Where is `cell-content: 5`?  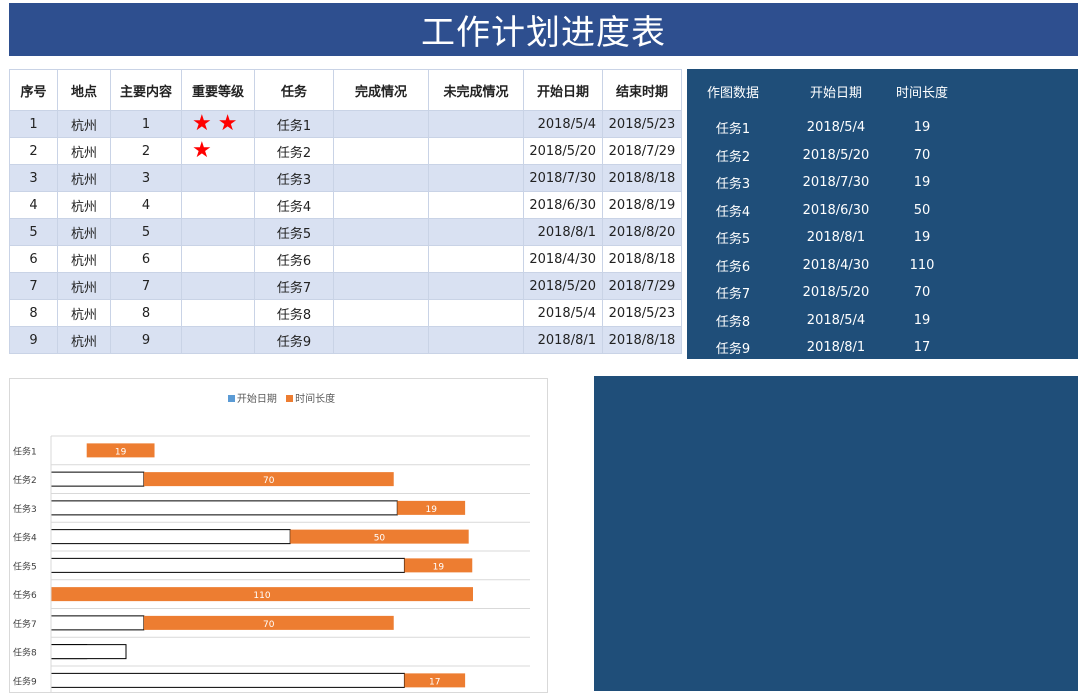
cell-content: 5 is located at coordinates (146, 232).